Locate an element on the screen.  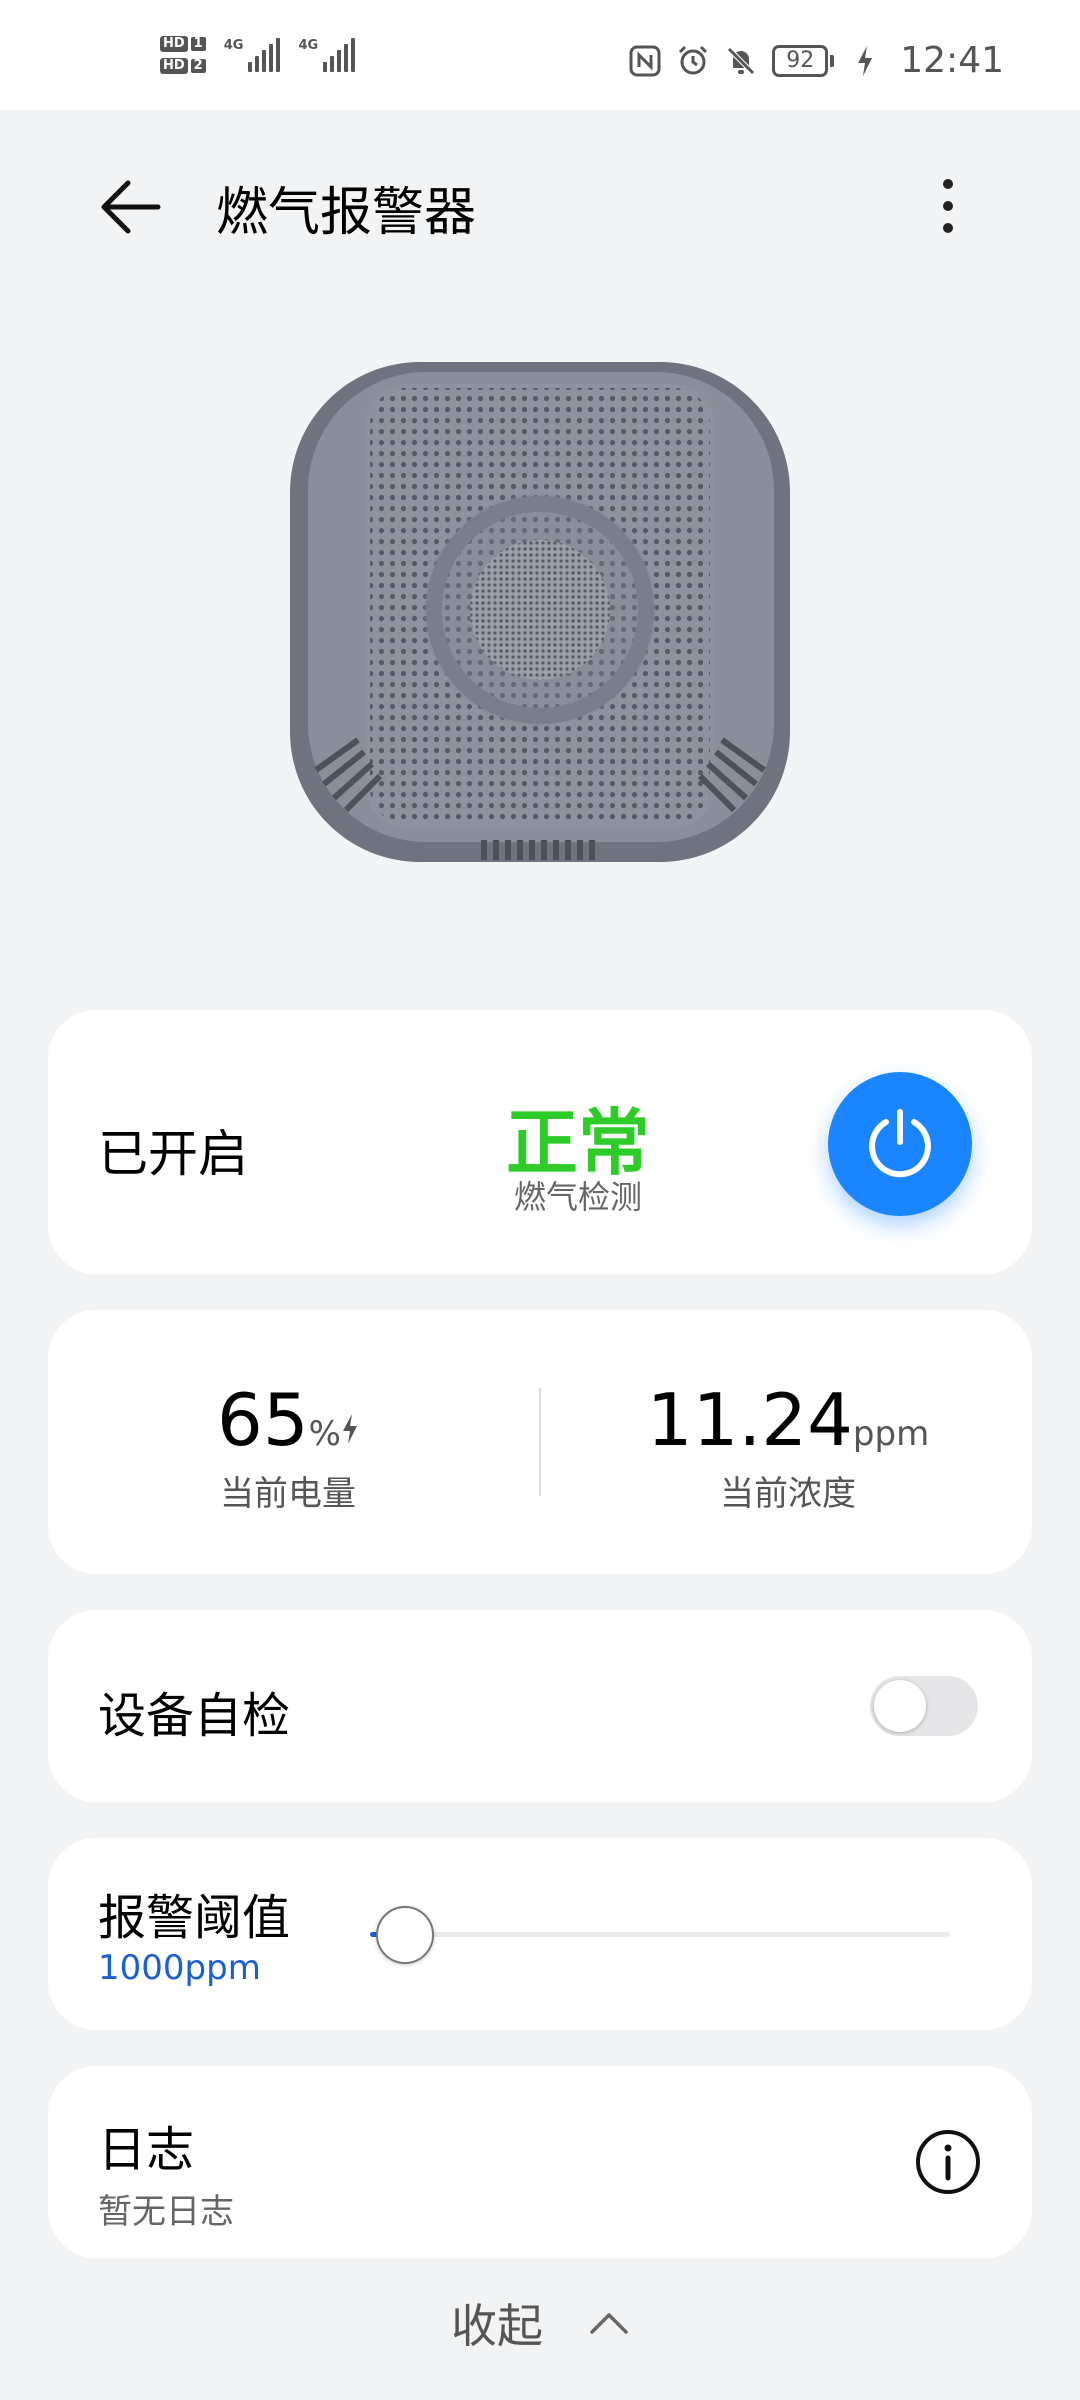
hd-row-1: HD 1 is located at coordinates (183, 44).